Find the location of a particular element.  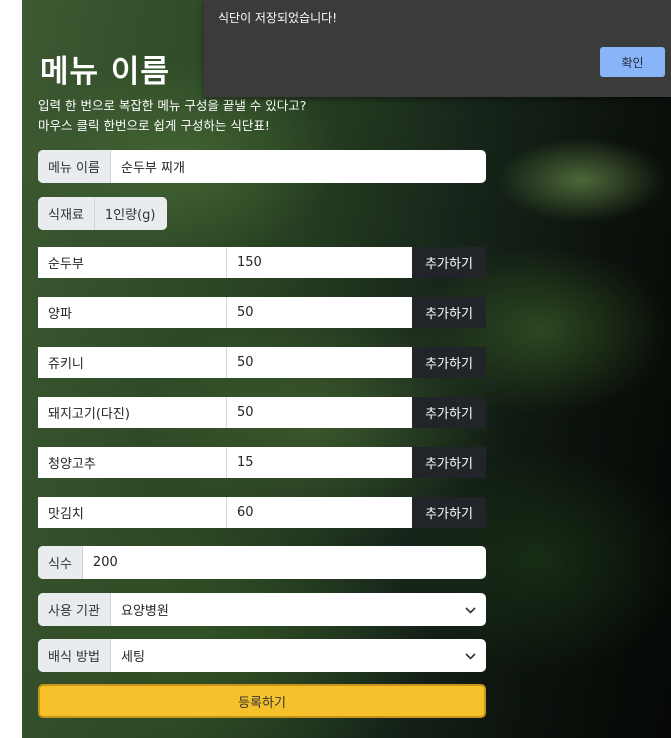

ingredient-row: 맛김치 60 추가하기 is located at coordinates (262, 512).